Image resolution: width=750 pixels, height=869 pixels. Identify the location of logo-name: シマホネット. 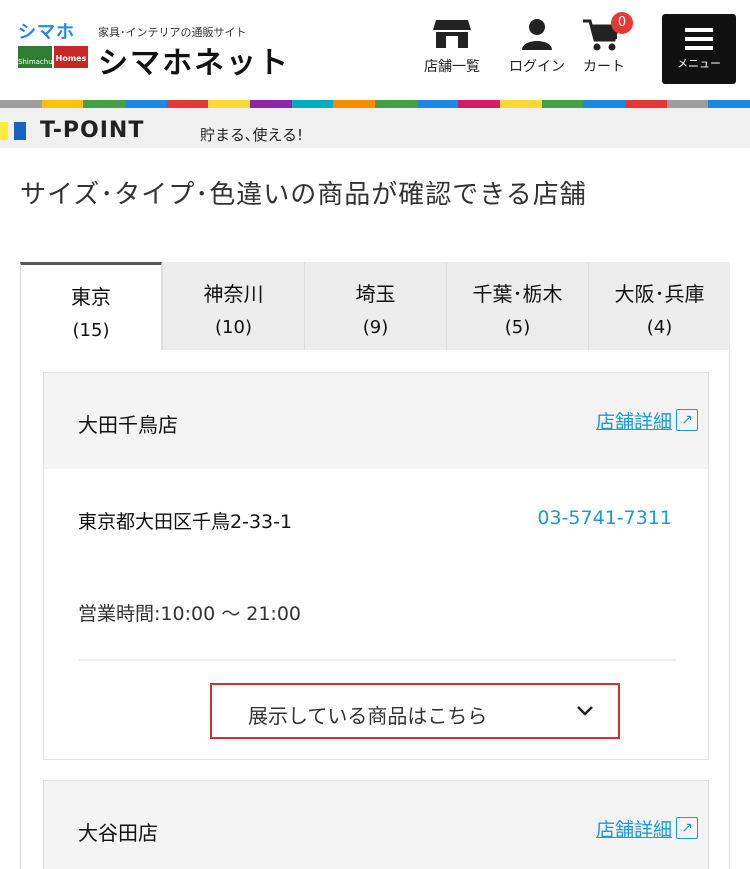
(194, 63).